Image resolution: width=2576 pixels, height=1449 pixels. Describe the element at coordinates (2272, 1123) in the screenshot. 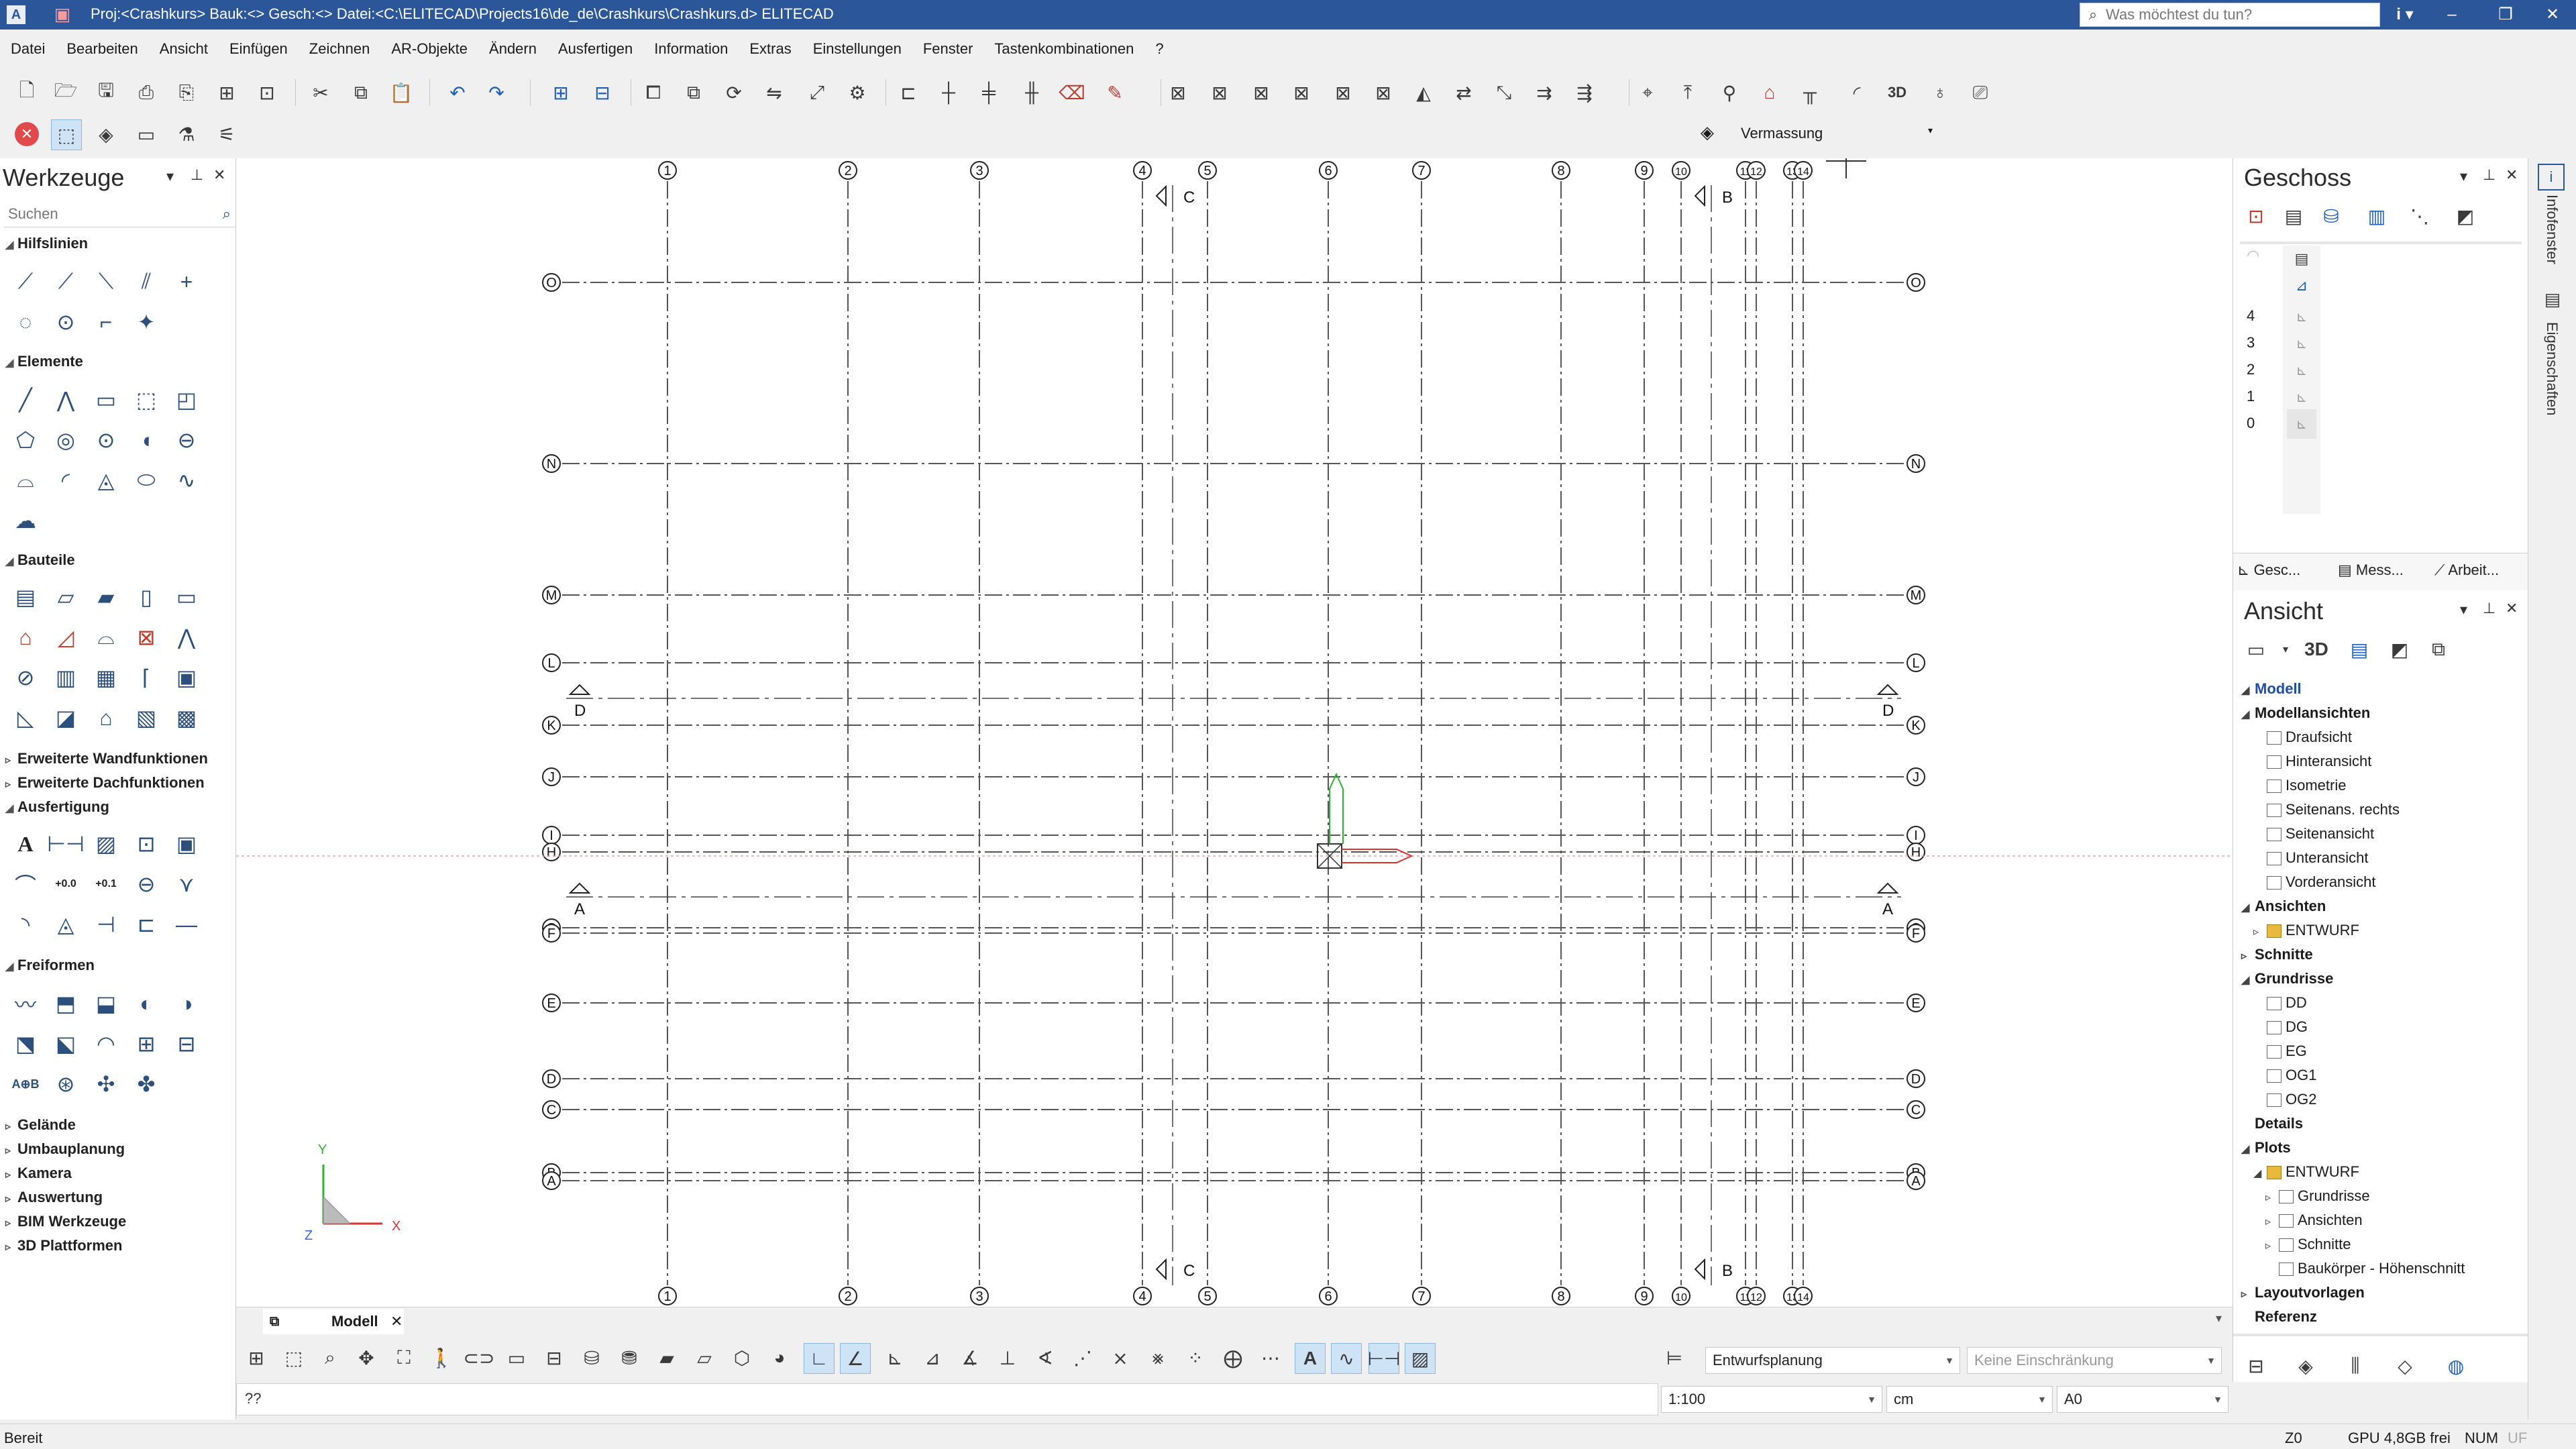

I see `tree-item: Details` at that location.